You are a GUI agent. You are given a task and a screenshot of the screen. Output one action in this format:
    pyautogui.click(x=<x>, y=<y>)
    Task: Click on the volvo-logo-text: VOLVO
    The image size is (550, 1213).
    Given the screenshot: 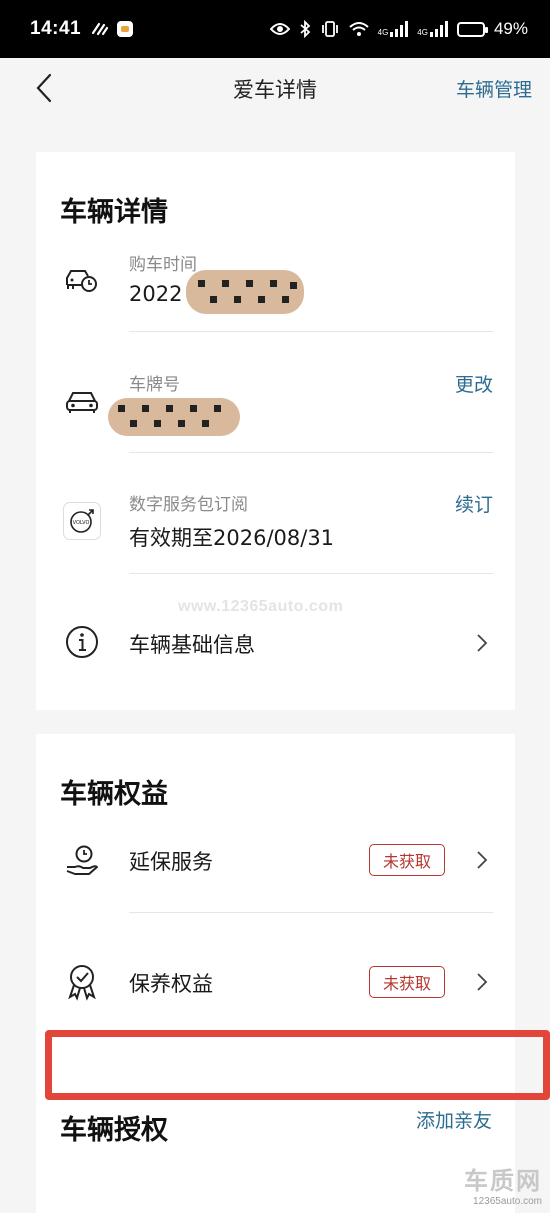 What is the action you would take?
    pyautogui.click(x=81, y=523)
    